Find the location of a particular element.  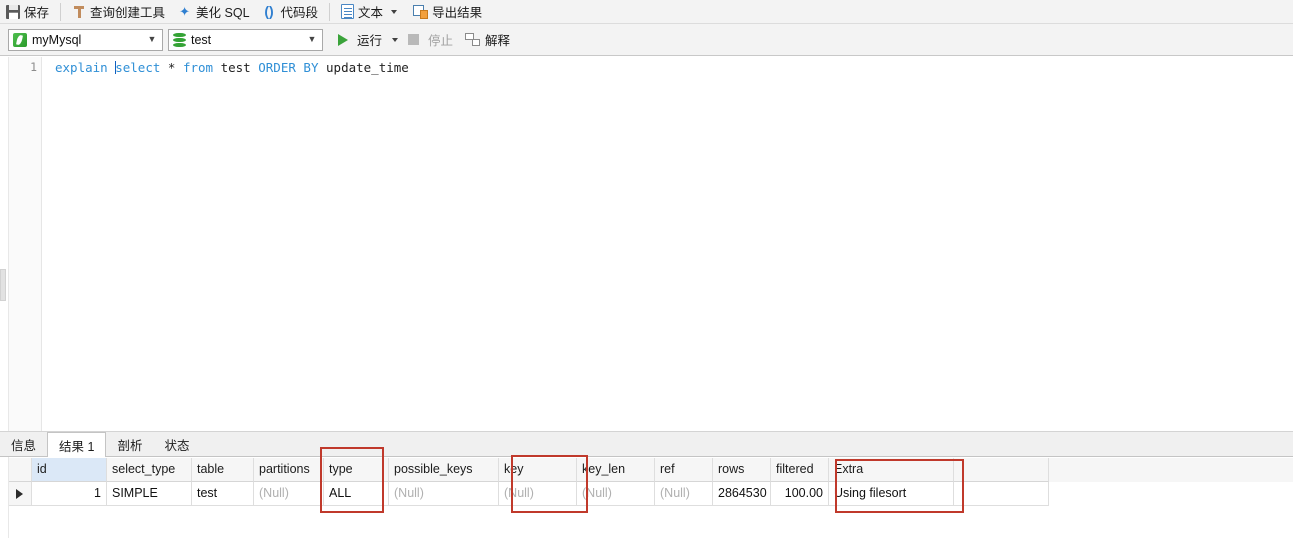

run-button: 运行 is located at coordinates (360, 40).